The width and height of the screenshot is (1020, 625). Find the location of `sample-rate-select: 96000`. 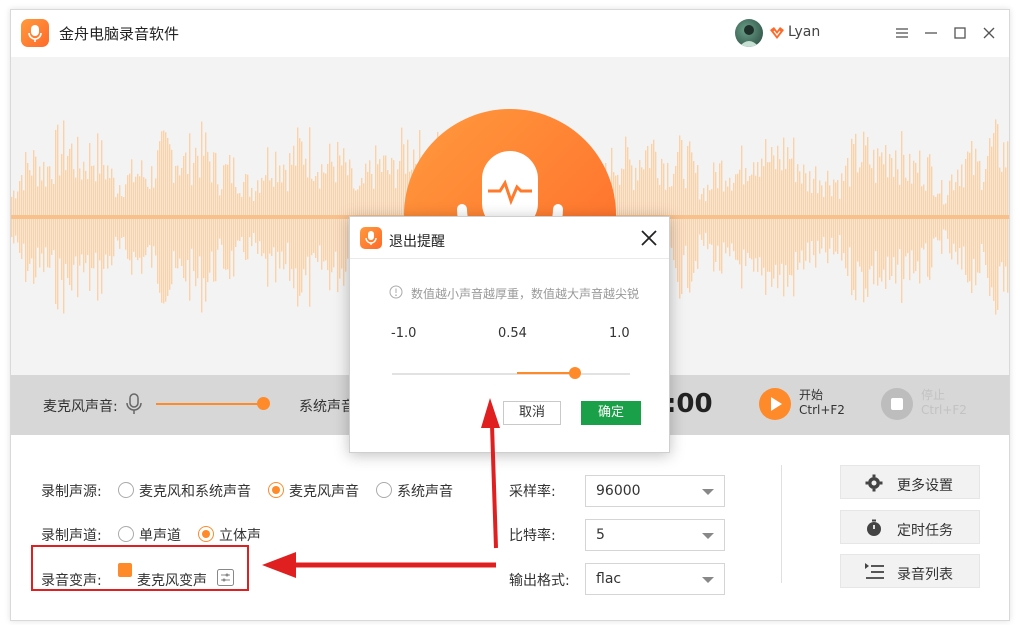

sample-rate-select: 96000 is located at coordinates (655, 491).